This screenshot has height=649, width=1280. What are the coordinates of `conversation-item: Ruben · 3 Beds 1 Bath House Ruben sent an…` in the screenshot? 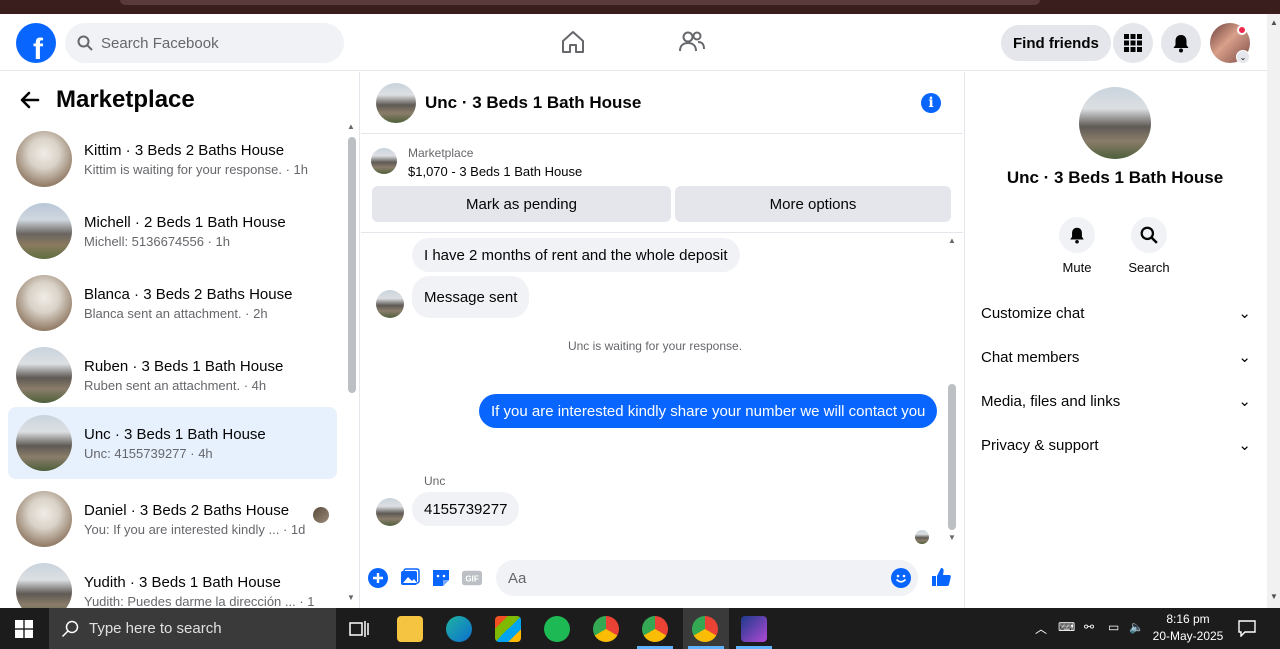 It's located at (172, 375).